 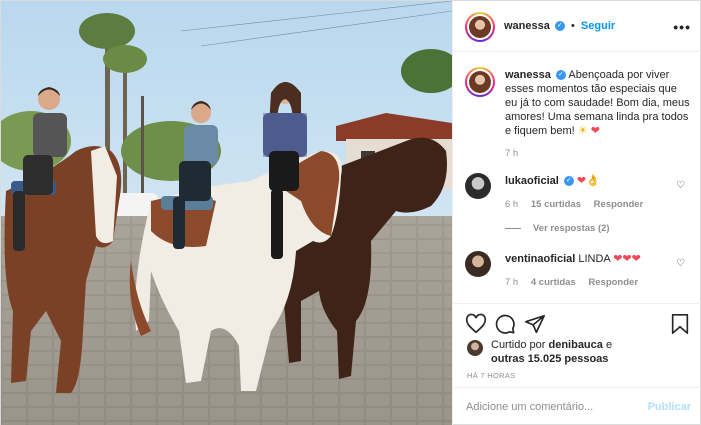 I want to click on comment-meta: 7 h 4 curtidas Responder, so click(x=576, y=283).